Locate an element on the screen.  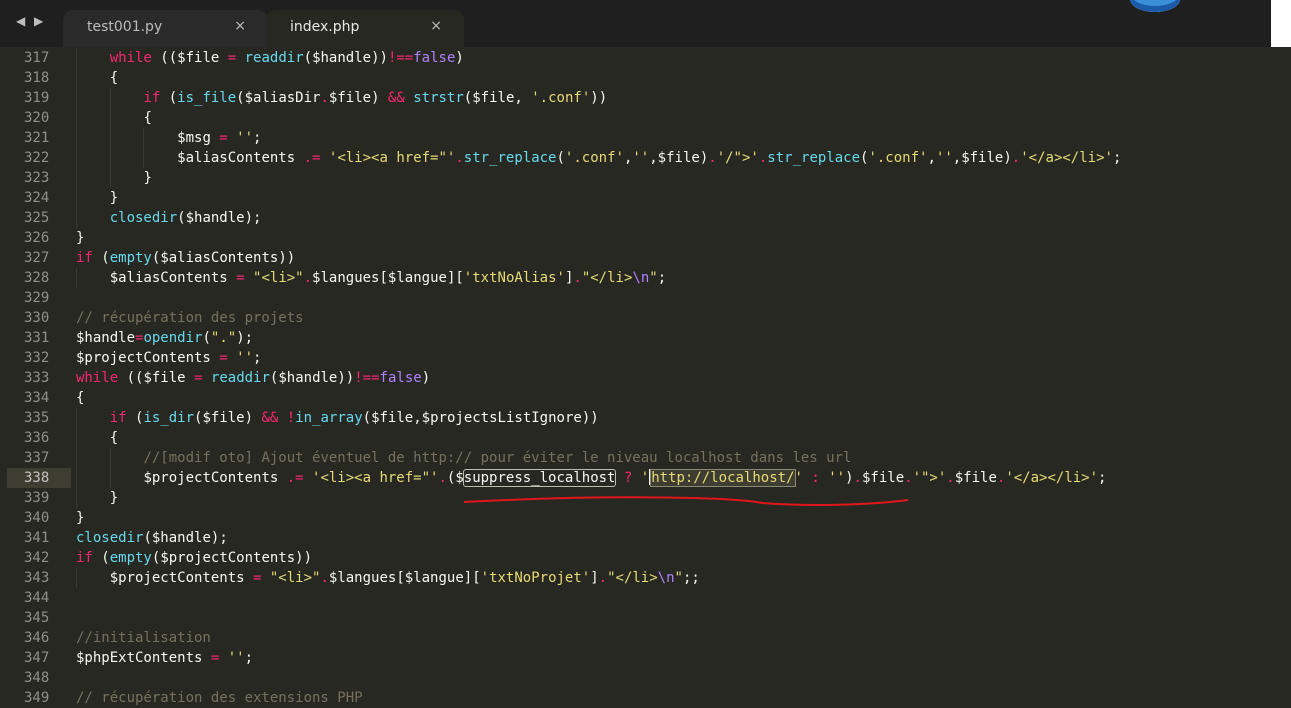
code-line: 348 is located at coordinates (649, 678).